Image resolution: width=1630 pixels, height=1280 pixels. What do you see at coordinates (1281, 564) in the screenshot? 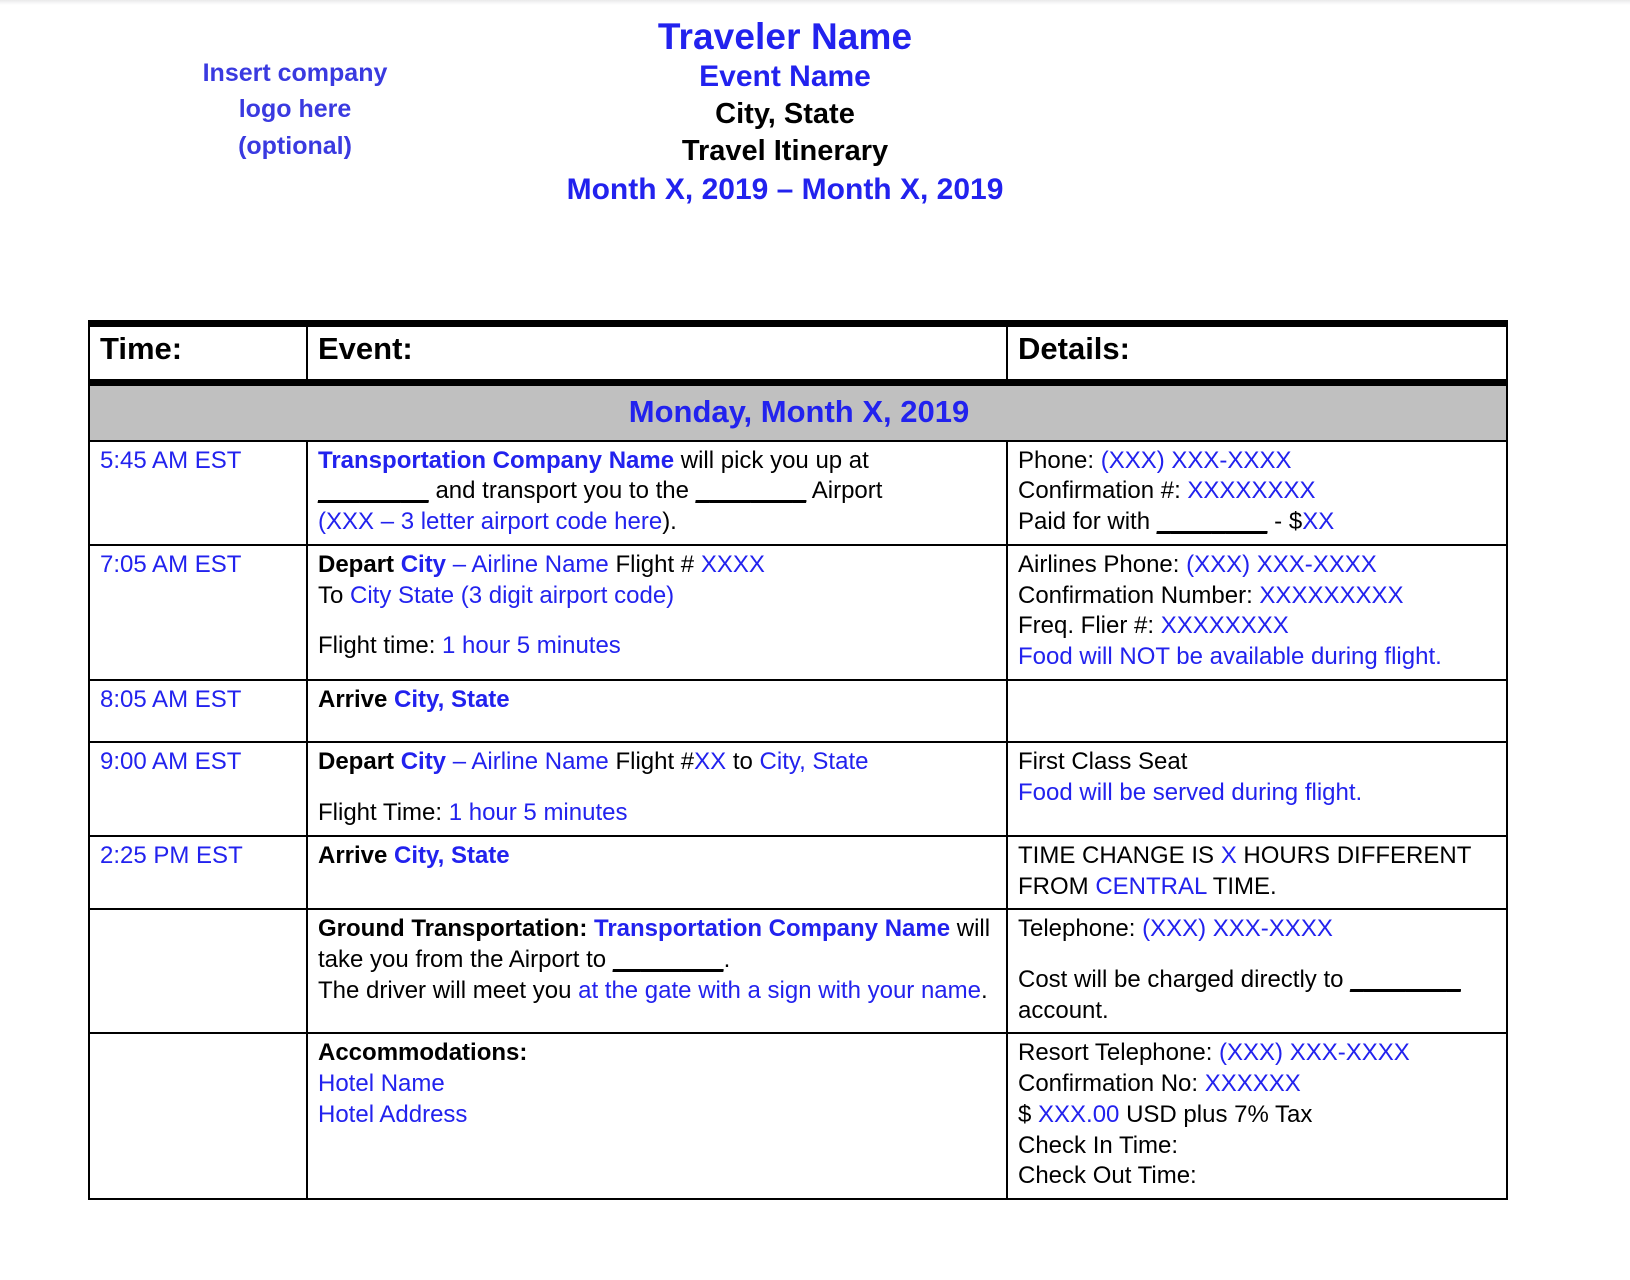
I see `airline-phone-value: (XXX) XXX-XXXX` at bounding box center [1281, 564].